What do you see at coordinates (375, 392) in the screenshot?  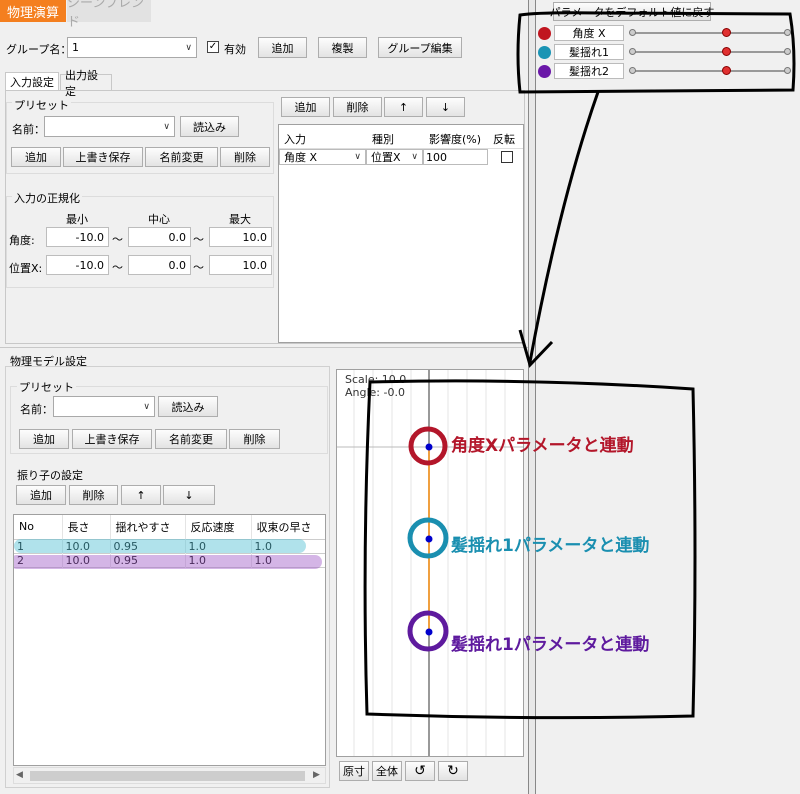 I see `preview-angle: Angle: -0.0` at bounding box center [375, 392].